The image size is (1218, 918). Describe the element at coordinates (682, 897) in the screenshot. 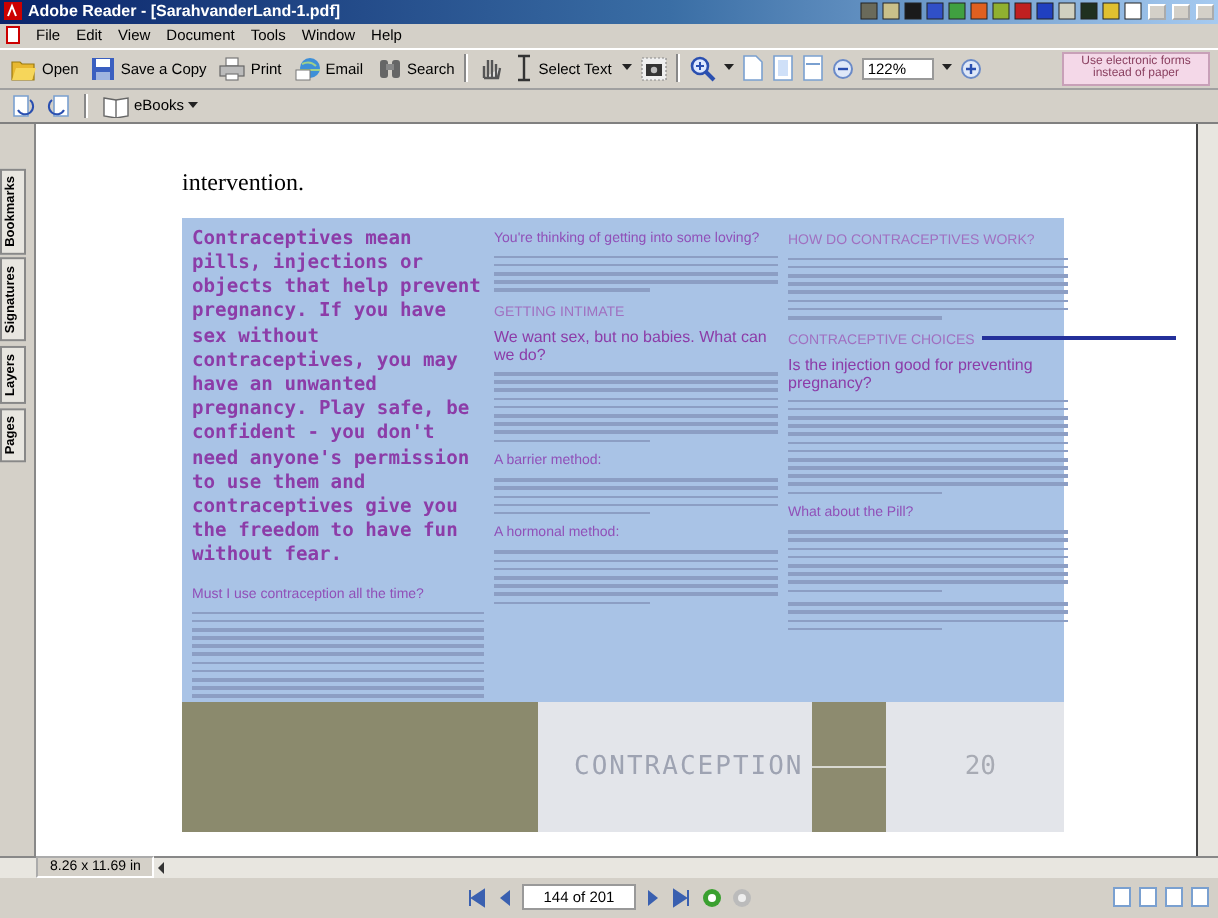

I see `last-page-icon` at that location.